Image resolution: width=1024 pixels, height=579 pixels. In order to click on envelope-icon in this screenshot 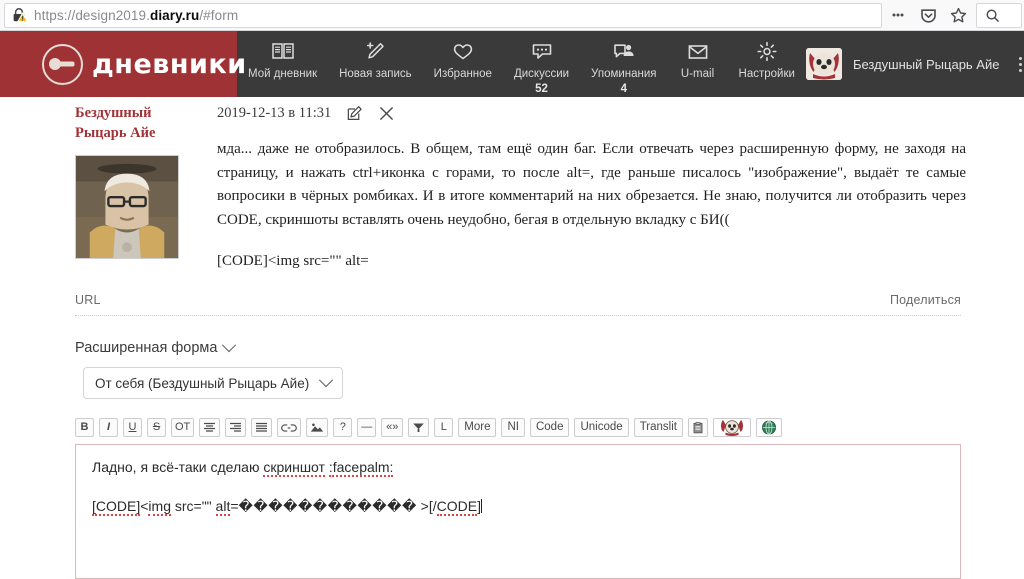, I will do `click(698, 51)`.